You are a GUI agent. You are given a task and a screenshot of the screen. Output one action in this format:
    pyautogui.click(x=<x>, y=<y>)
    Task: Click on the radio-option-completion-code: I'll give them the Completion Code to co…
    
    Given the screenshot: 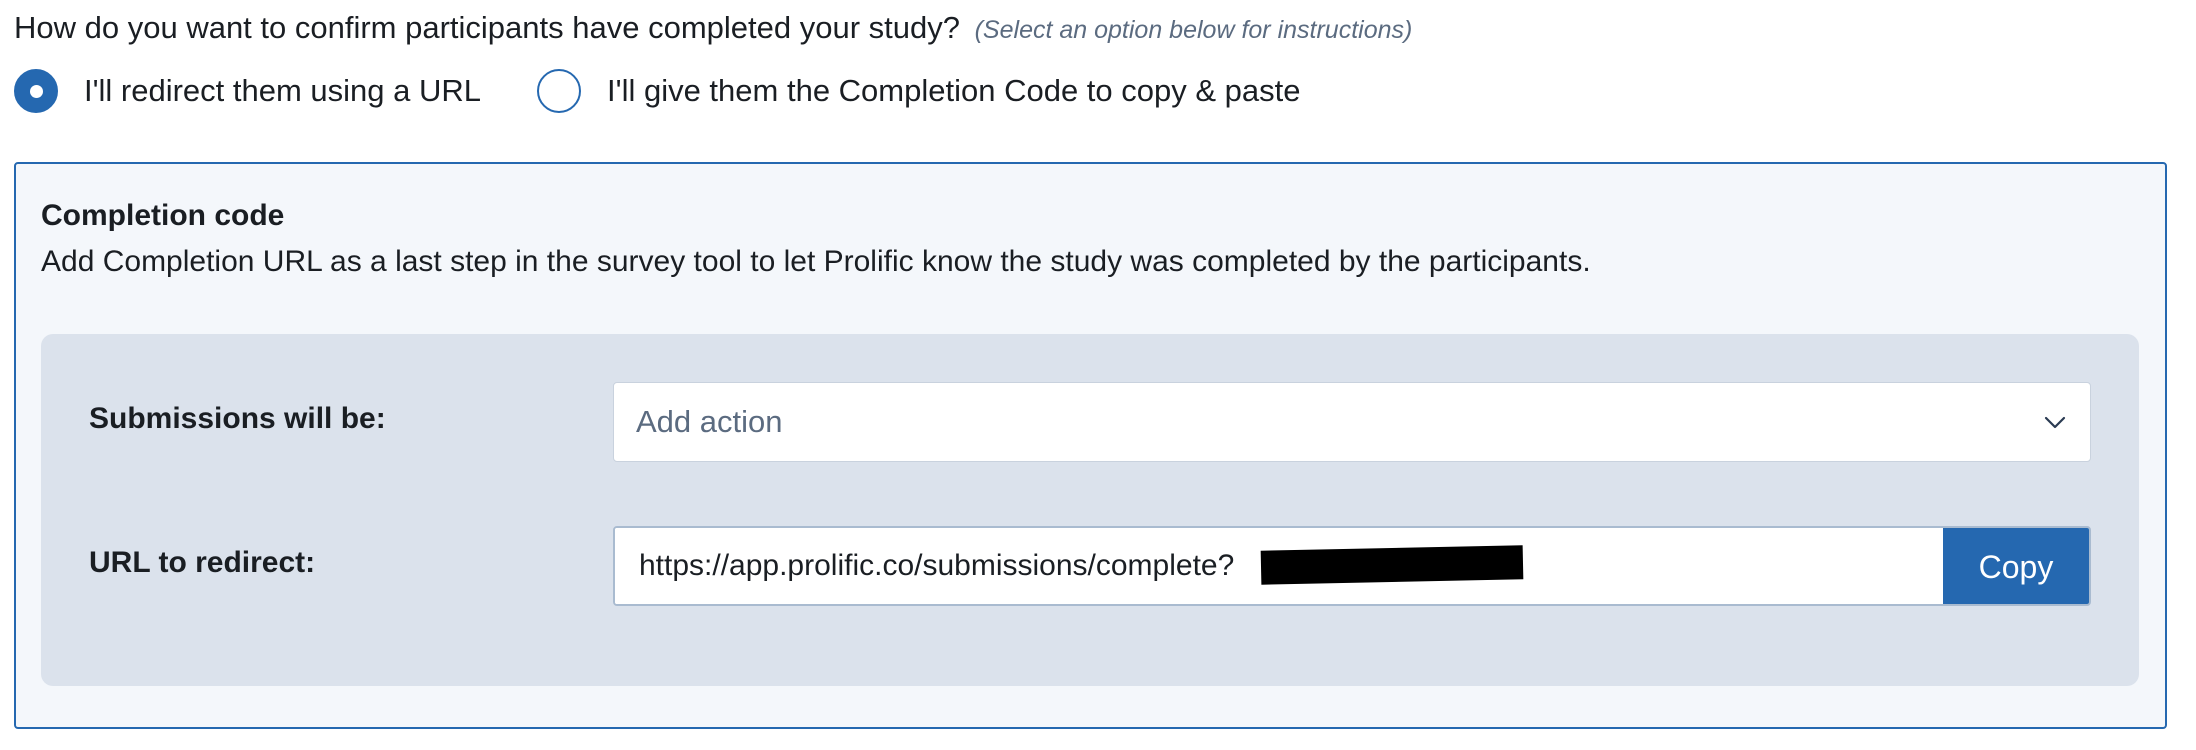 What is the action you would take?
    pyautogui.click(x=919, y=91)
    